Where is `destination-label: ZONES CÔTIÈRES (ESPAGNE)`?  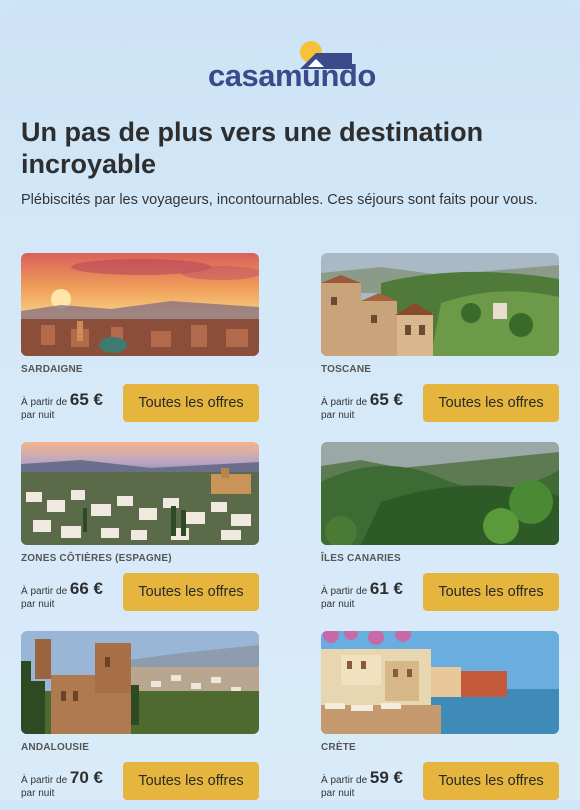
destination-label: ZONES CÔTIÈRES (ESPAGNE) is located at coordinates (96, 558).